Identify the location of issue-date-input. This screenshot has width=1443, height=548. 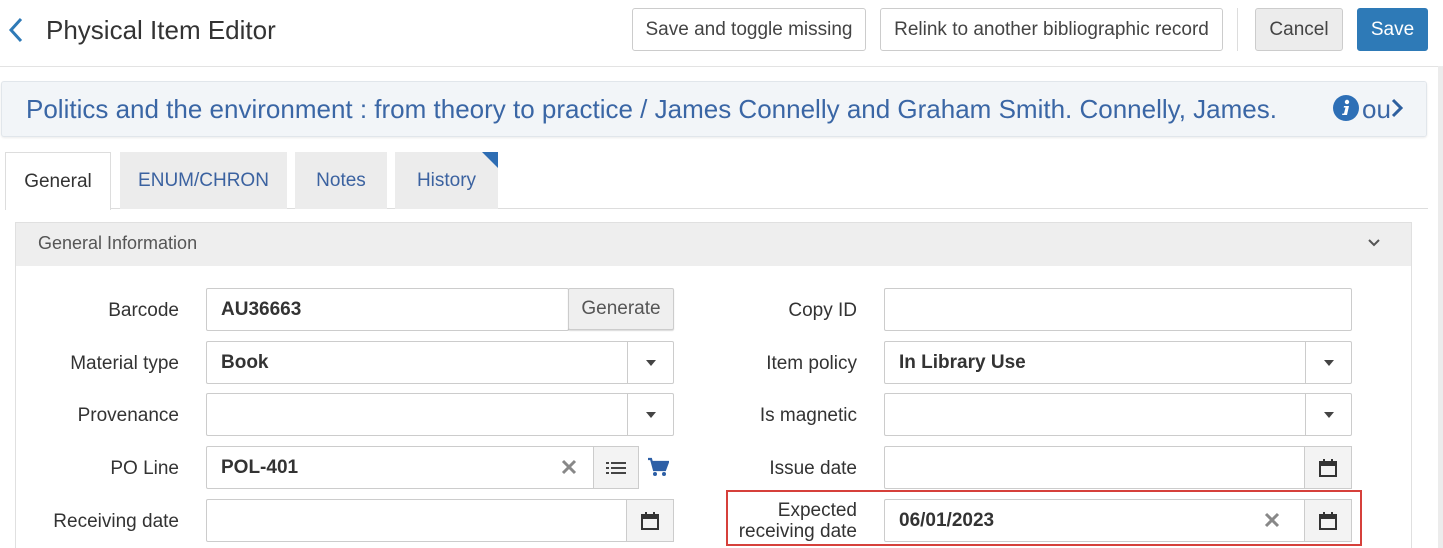
(1118, 467).